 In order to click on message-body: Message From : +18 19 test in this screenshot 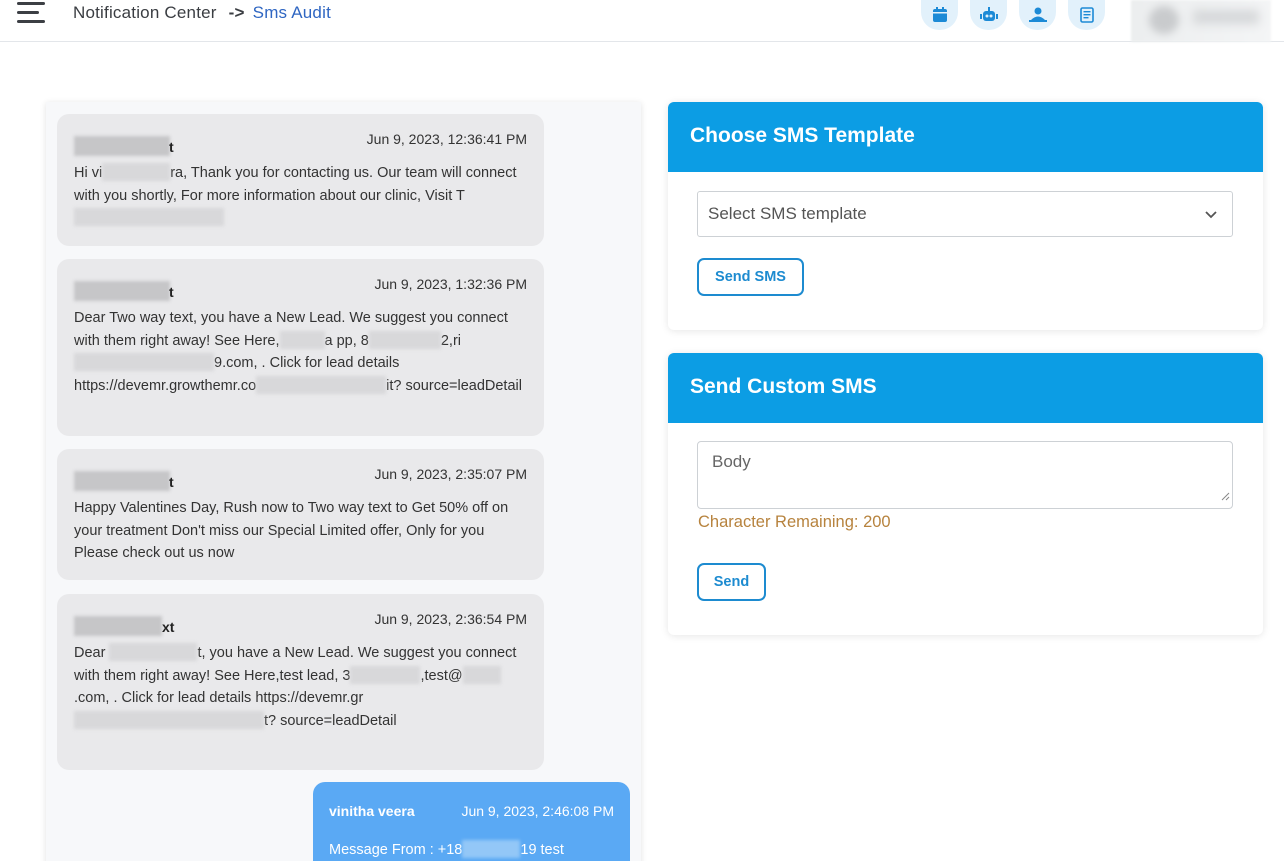, I will do `click(446, 849)`.